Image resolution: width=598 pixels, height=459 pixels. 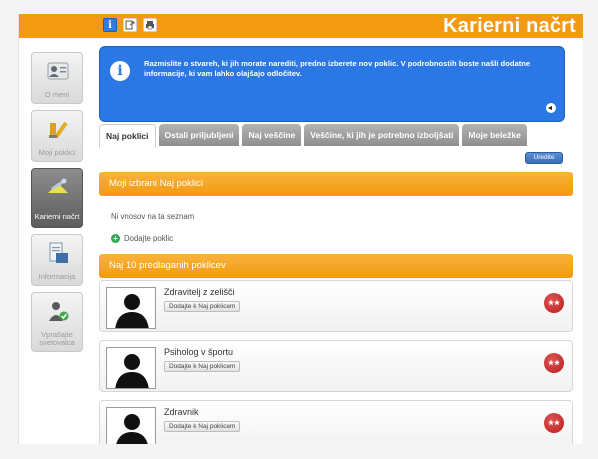 I want to click on career-name: Zdravnik, so click(x=181, y=412).